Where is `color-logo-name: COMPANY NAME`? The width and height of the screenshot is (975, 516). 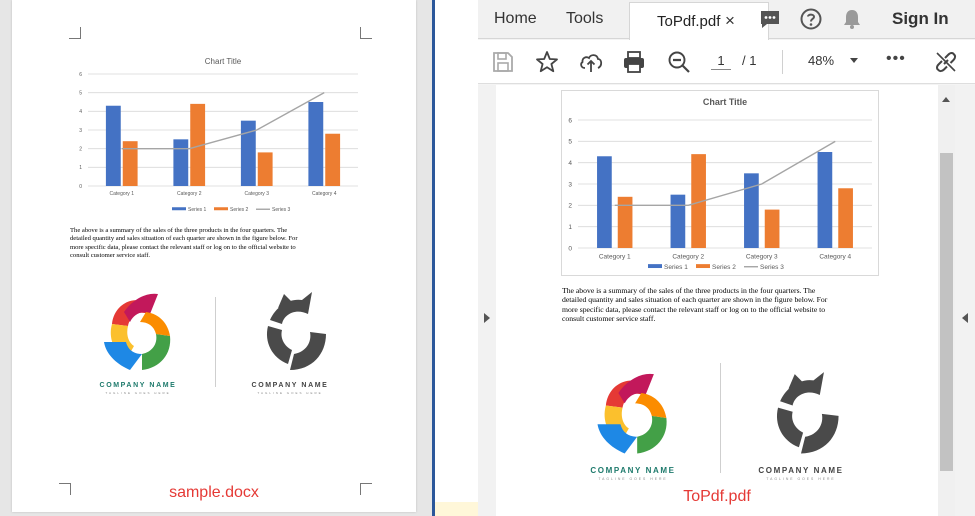
color-logo-name: COMPANY NAME is located at coordinates (138, 385).